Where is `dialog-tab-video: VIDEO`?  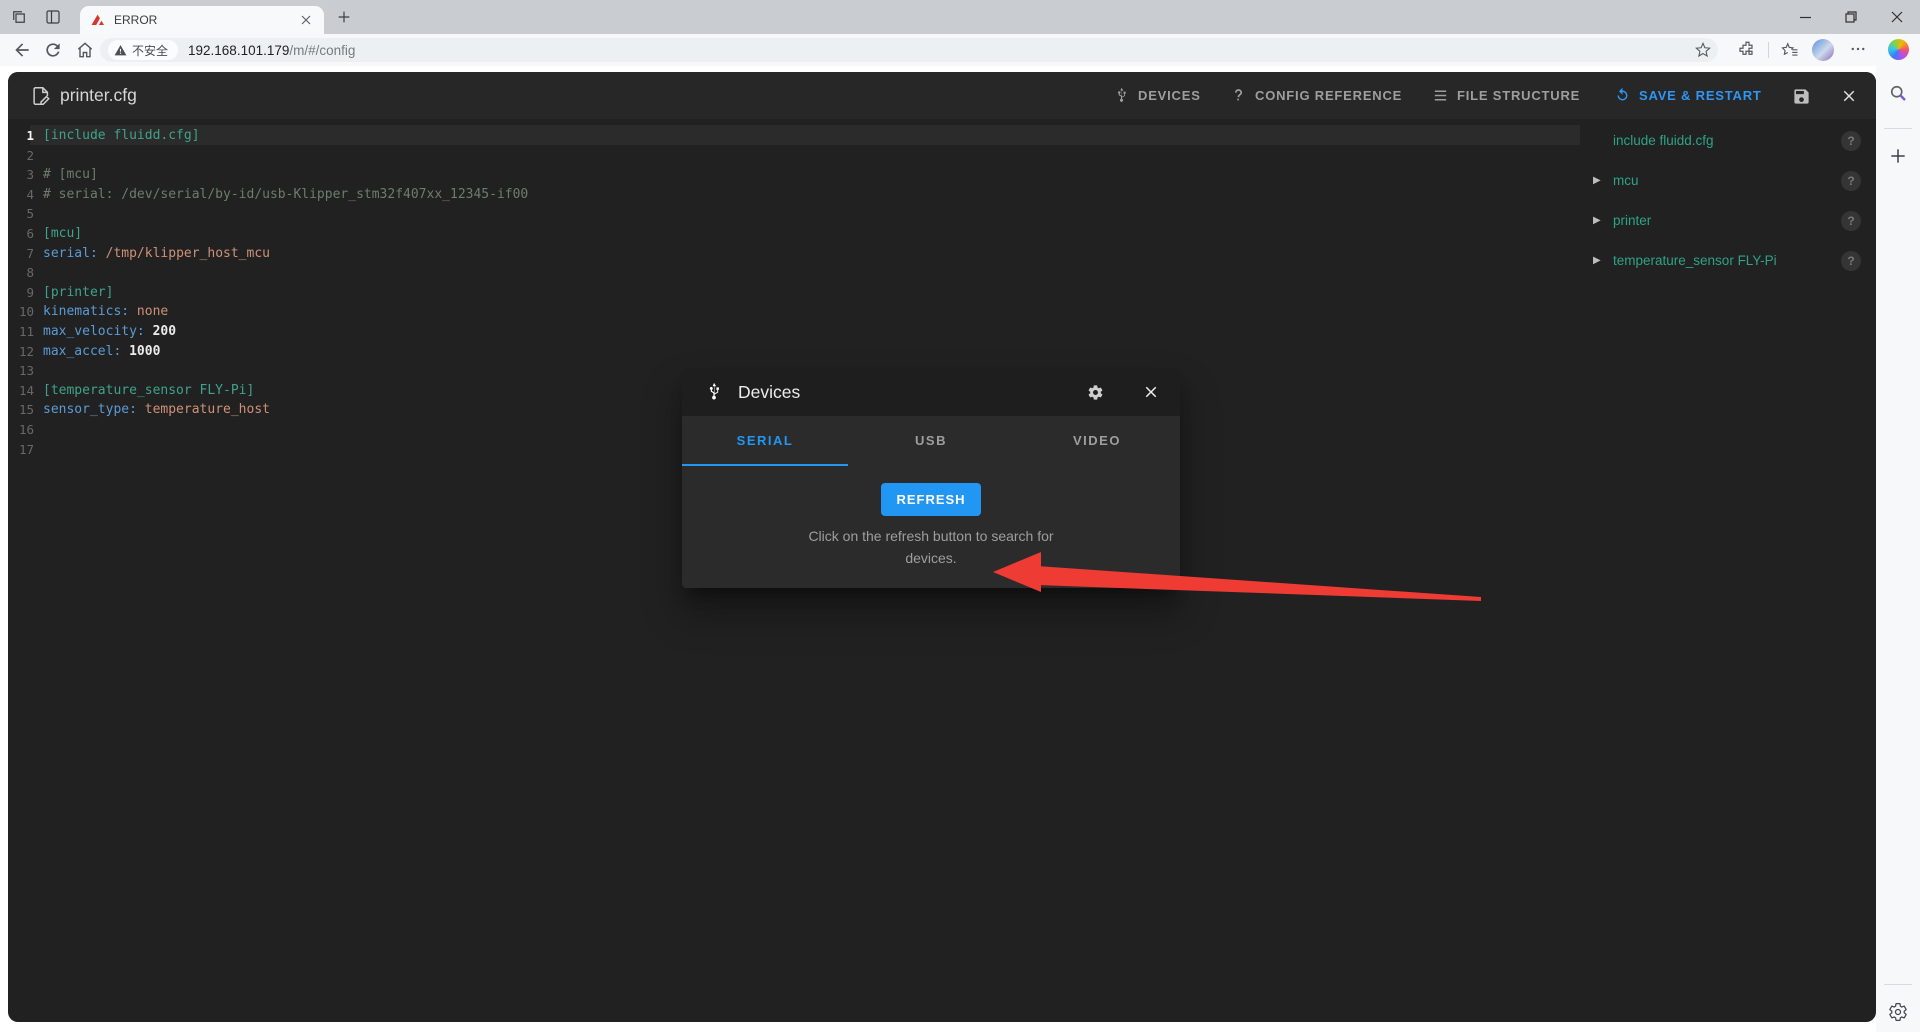
dialog-tab-video: VIDEO is located at coordinates (1097, 441).